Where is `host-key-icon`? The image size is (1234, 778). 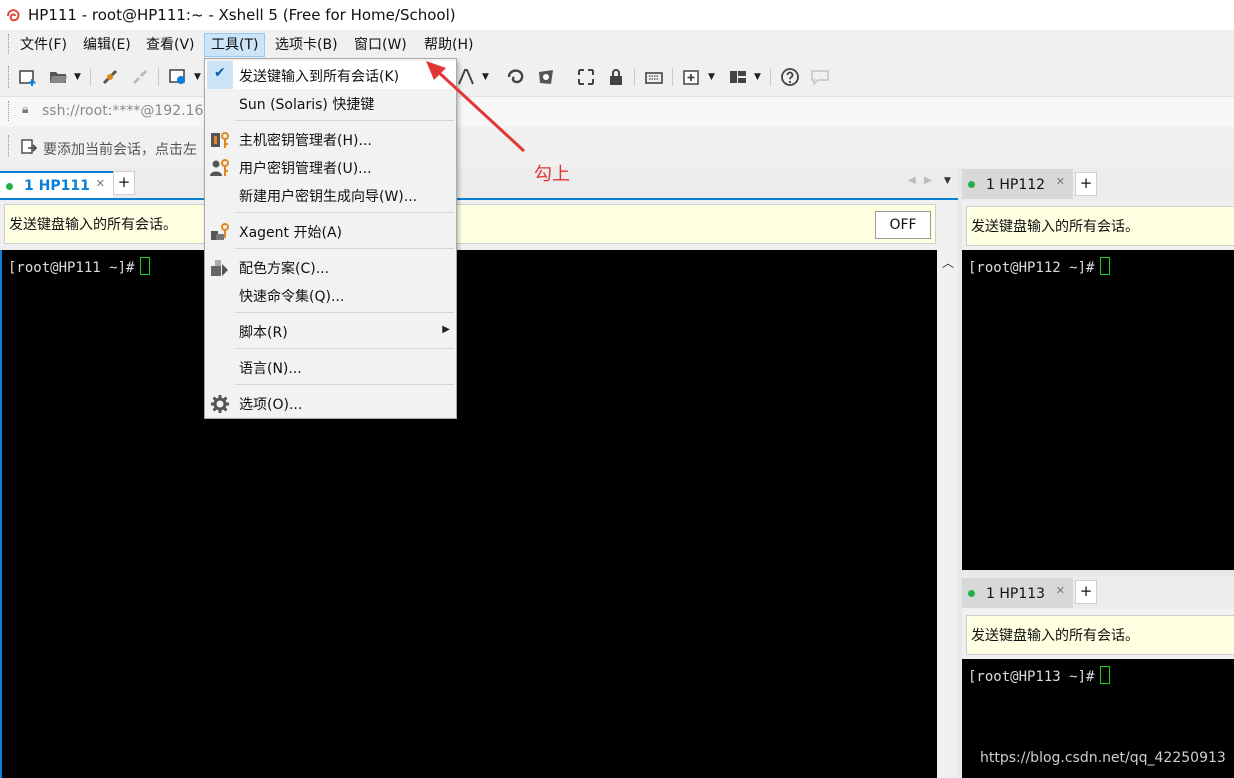 host-key-icon is located at coordinates (220, 140).